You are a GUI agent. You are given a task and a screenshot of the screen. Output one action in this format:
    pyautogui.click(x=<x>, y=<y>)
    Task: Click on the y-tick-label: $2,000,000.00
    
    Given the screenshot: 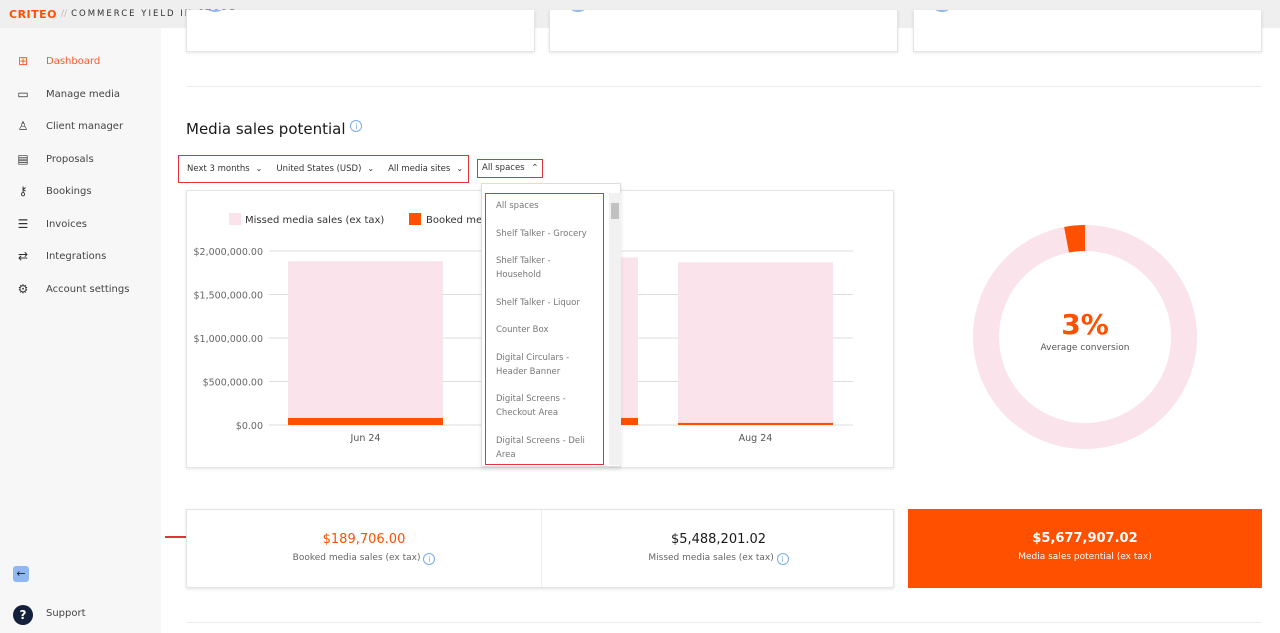 What is the action you would take?
    pyautogui.click(x=228, y=252)
    